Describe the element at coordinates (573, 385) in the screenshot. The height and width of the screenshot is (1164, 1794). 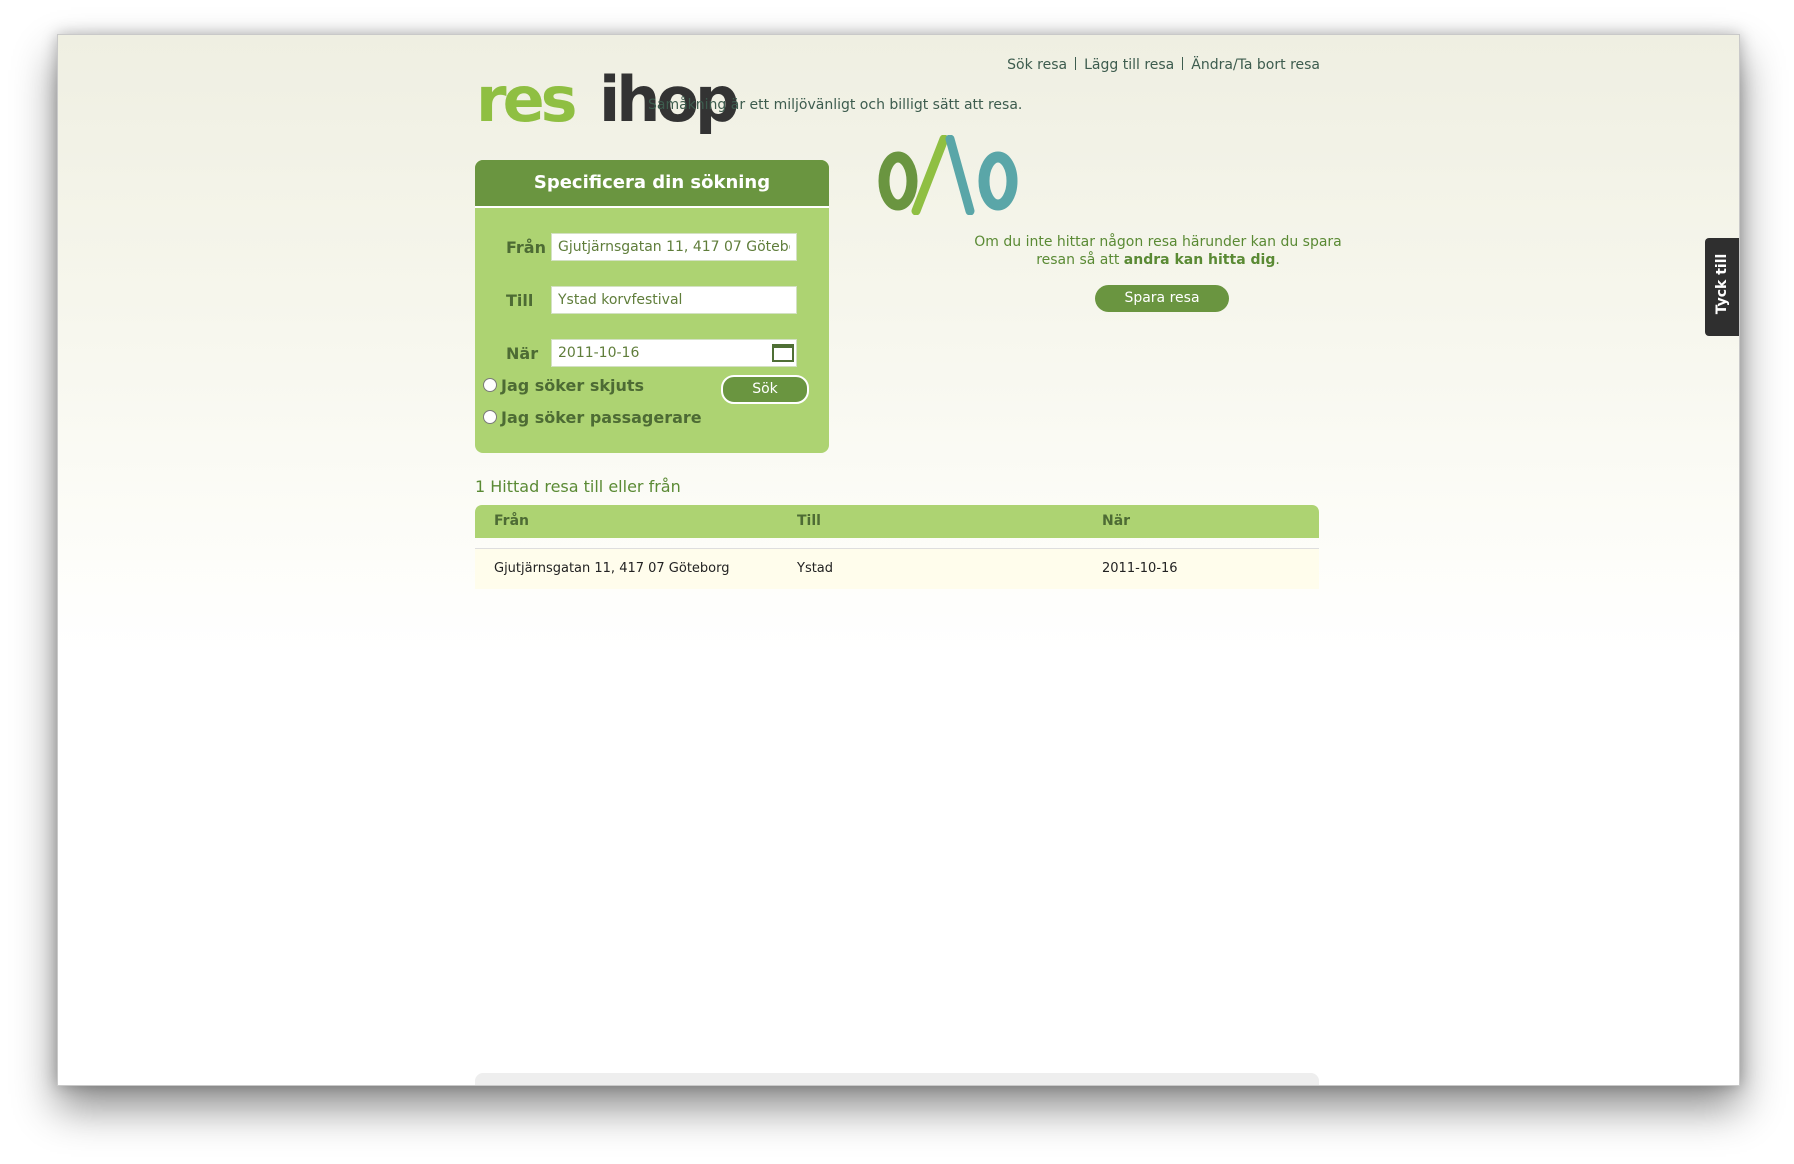
I see `radio-ride-label: Jag söker skjuts` at that location.